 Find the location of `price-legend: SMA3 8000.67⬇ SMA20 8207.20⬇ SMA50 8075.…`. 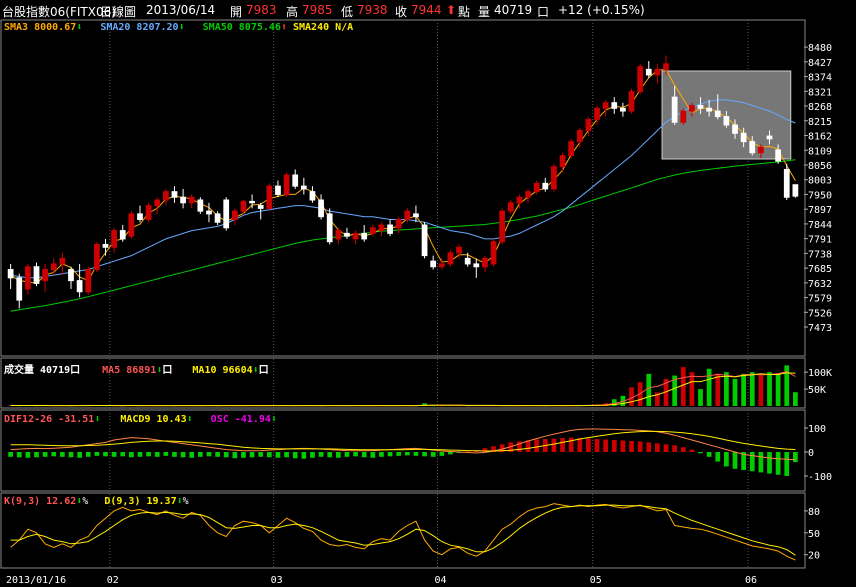

price-legend: SMA3 8000.67⬇ SMA20 8207.20⬇ SMA50 8075.… is located at coordinates (178, 27).